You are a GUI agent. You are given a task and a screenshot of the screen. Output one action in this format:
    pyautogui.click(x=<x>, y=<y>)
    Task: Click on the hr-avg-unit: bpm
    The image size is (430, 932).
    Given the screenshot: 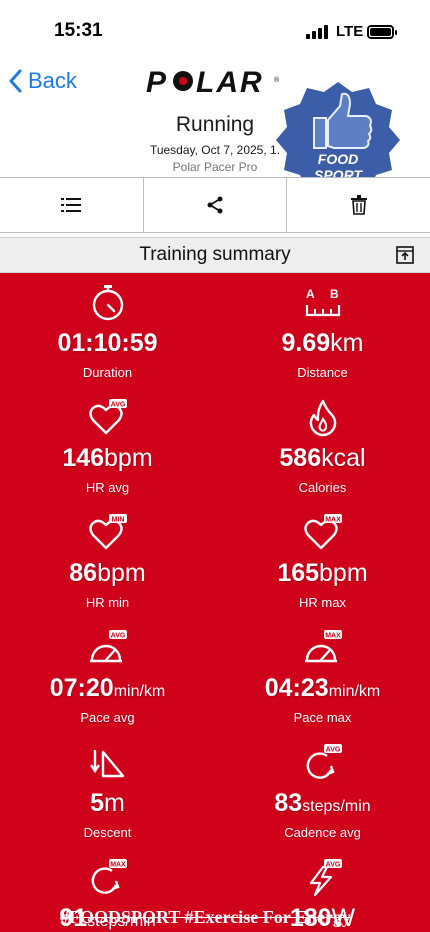 What is the action you would take?
    pyautogui.click(x=128, y=458)
    